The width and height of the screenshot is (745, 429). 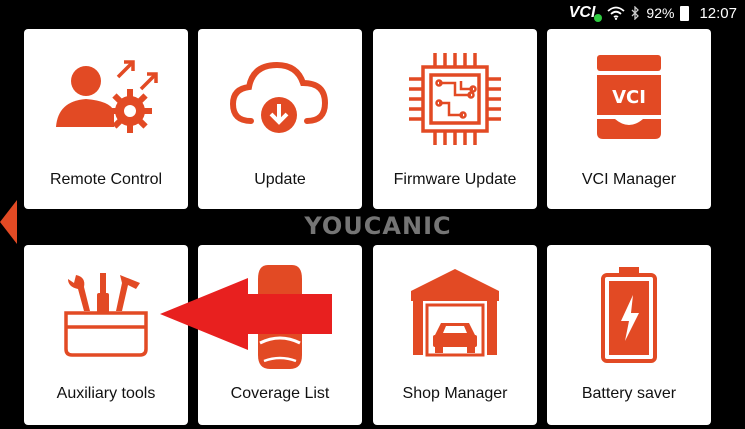 I want to click on tile-label: Shop Manager, so click(x=455, y=393).